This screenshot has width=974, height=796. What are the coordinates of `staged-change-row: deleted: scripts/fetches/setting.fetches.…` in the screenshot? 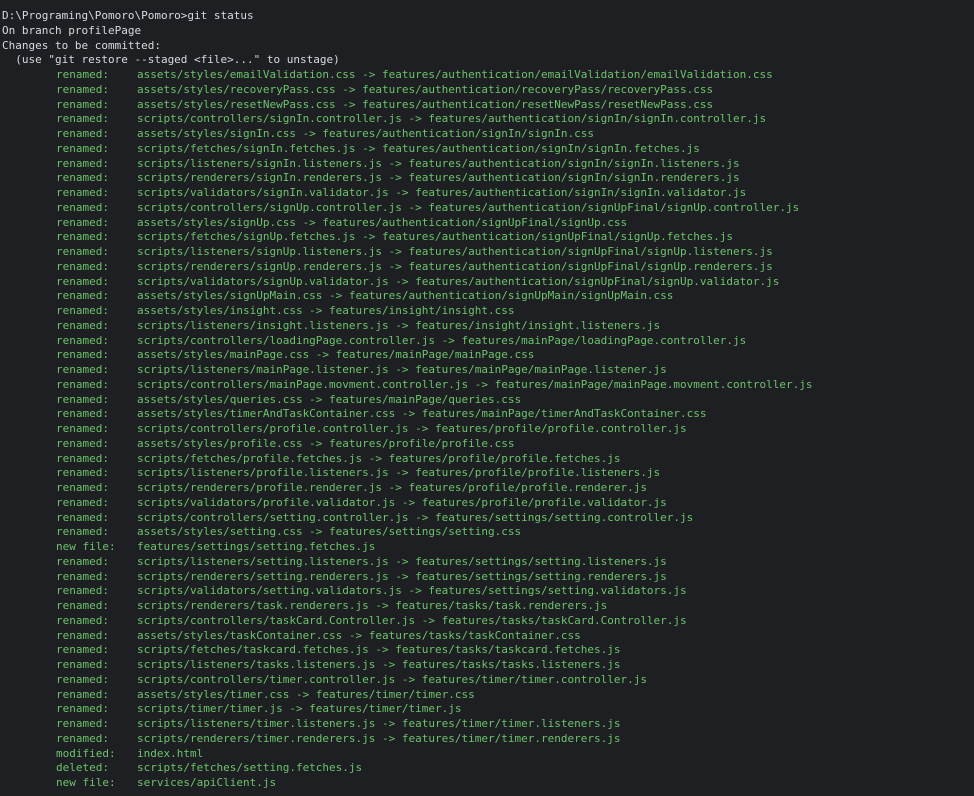 It's located at (488, 768).